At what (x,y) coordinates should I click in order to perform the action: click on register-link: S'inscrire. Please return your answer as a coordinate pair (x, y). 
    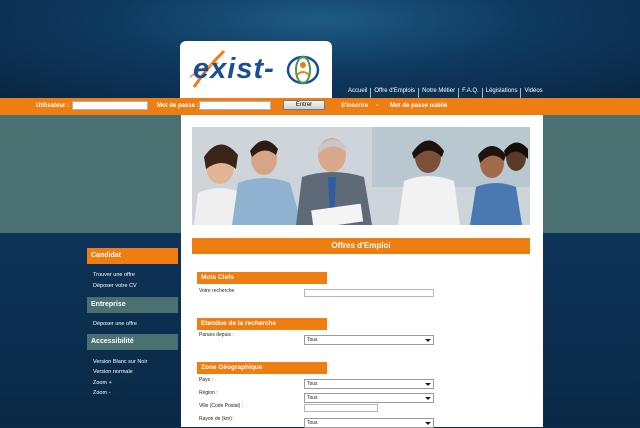
    Looking at the image, I should click on (354, 106).